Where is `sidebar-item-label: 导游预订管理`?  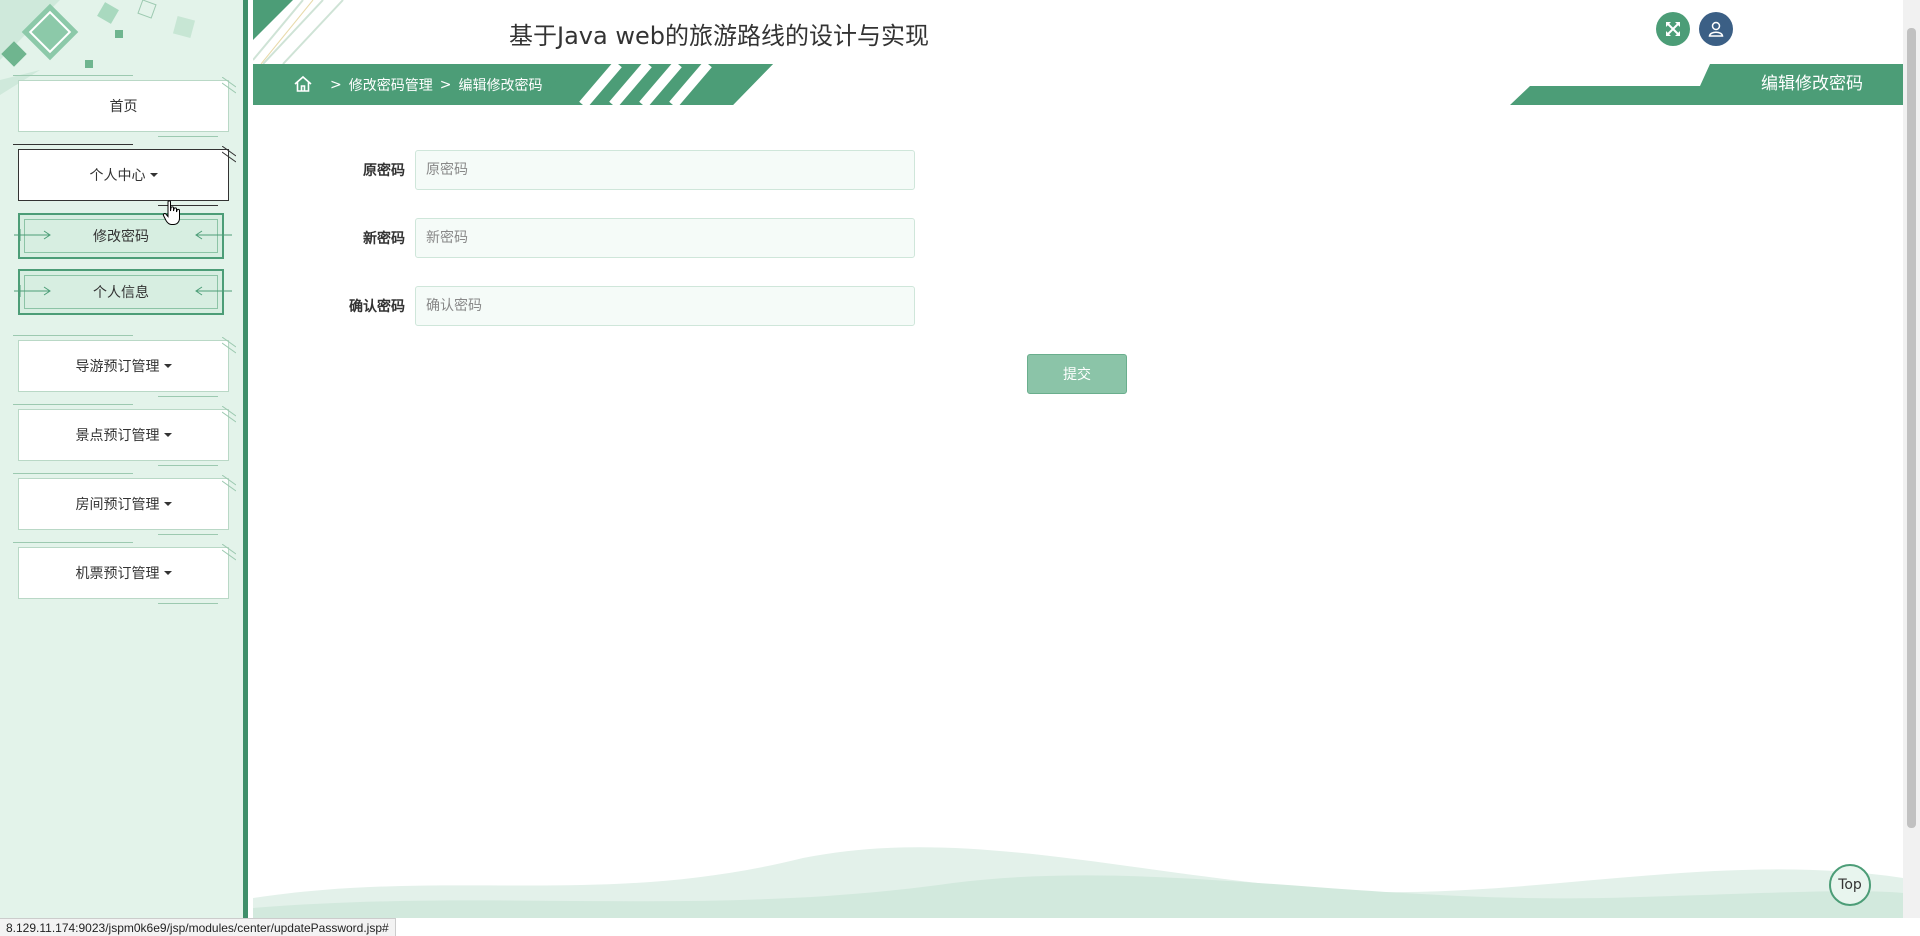
sidebar-item-label: 导游预订管理 is located at coordinates (117, 367).